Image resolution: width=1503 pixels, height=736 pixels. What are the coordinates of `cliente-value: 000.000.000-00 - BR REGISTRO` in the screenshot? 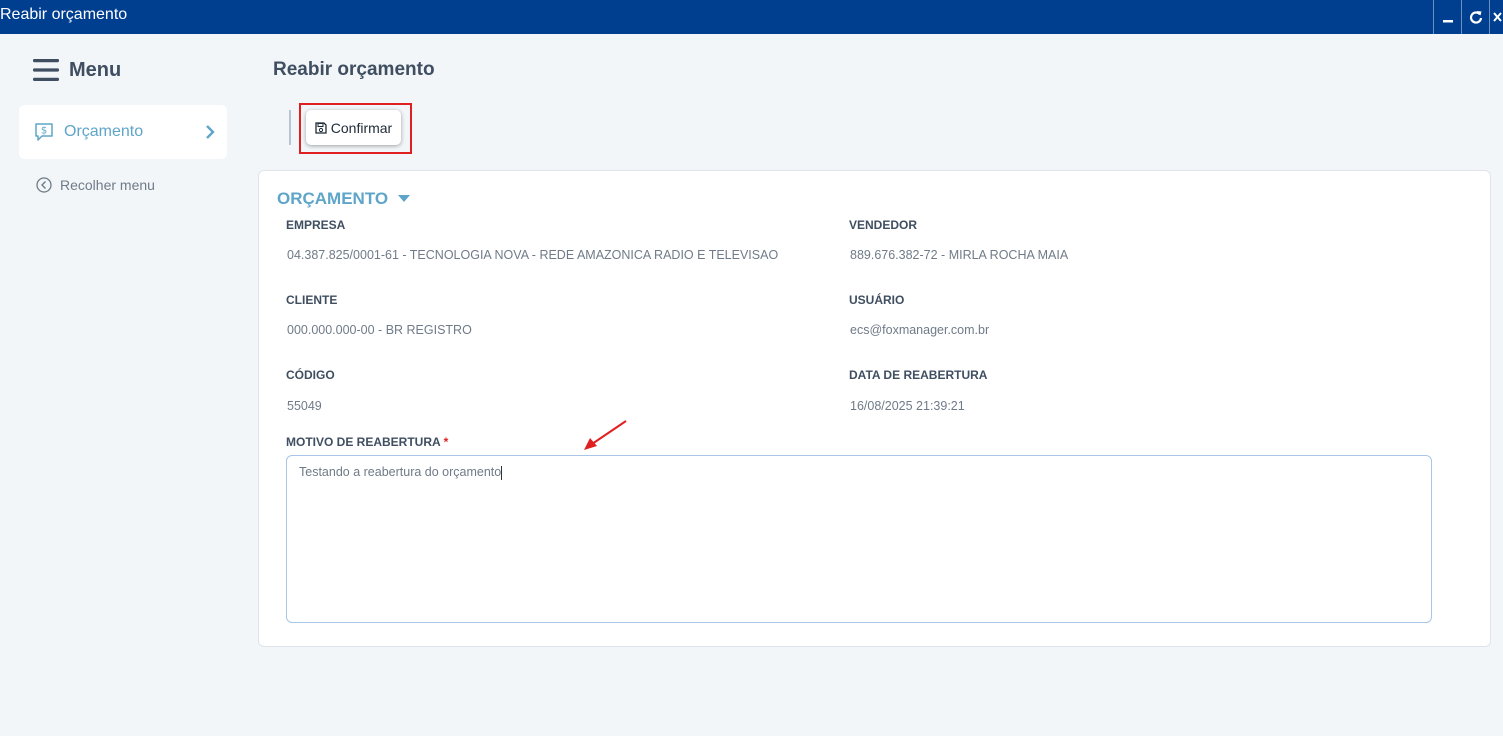 It's located at (379, 330).